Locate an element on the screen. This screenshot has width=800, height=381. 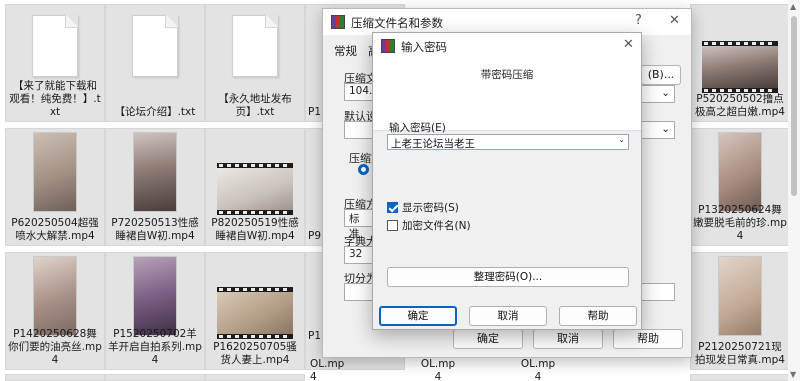
file-tile: P1420250628舞你们要的油亮丝.mp4 is located at coordinates (55, 311).